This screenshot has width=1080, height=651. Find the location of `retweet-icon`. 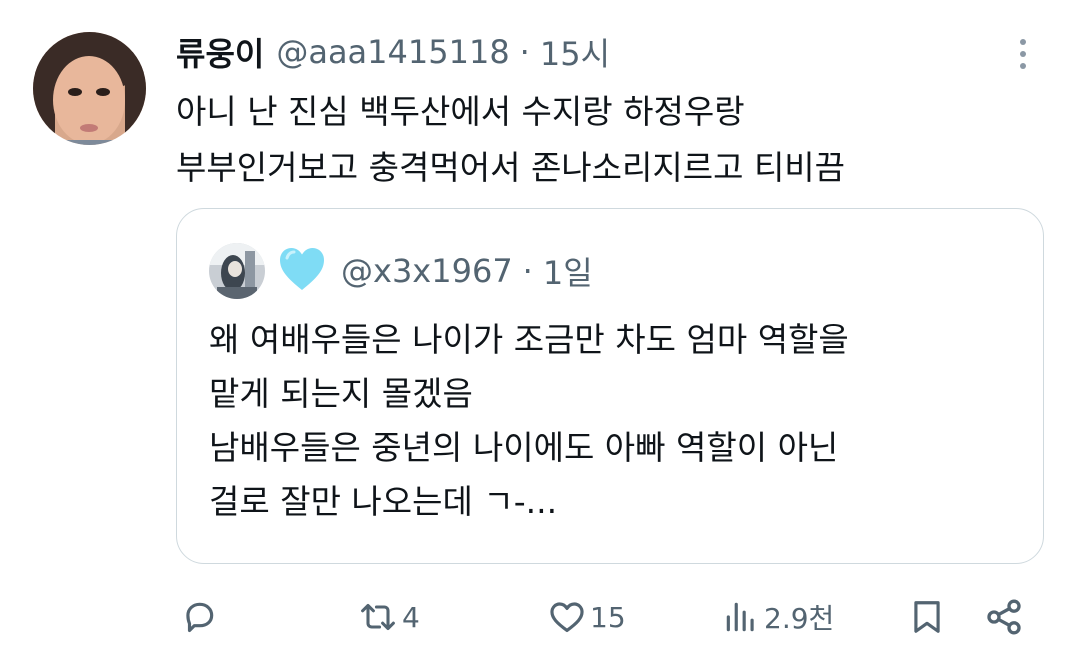

retweet-icon is located at coordinates (378, 617).